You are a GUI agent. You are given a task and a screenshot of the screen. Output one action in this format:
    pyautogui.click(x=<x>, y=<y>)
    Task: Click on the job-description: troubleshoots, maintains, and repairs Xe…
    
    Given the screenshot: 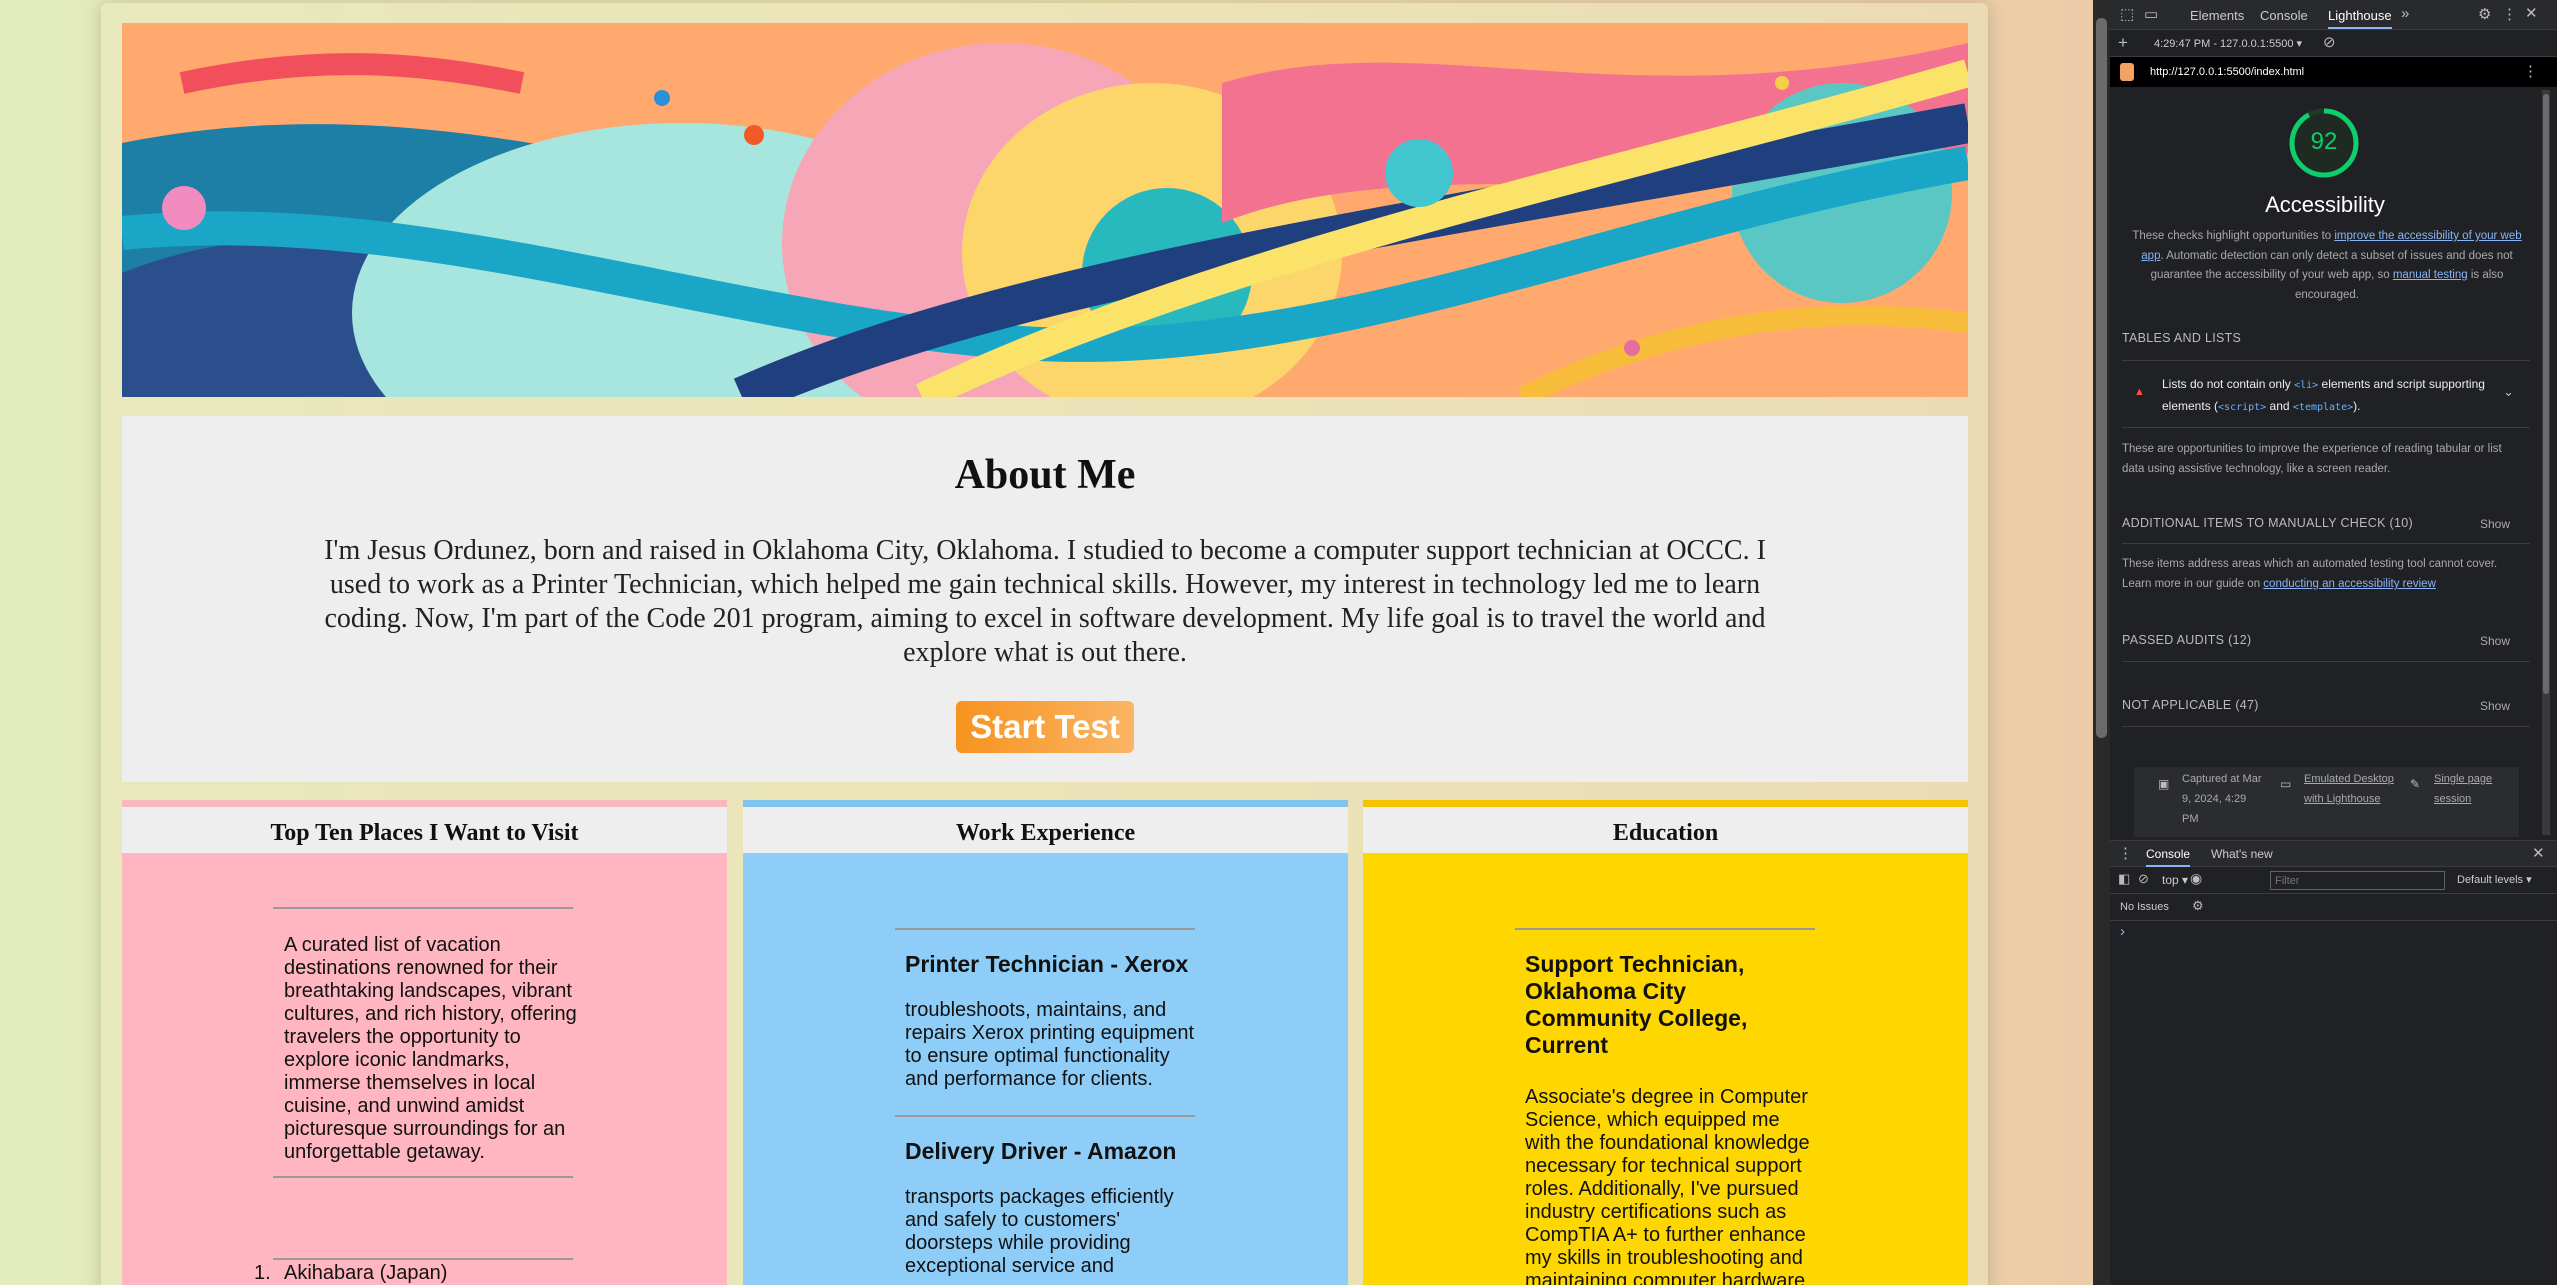 What is the action you would take?
    pyautogui.click(x=1050, y=1044)
    